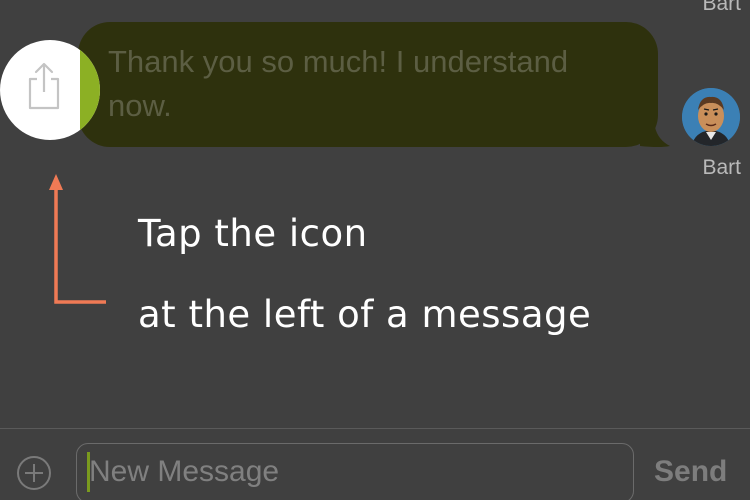  I want to click on sender-name-top: Bart, so click(721, 7).